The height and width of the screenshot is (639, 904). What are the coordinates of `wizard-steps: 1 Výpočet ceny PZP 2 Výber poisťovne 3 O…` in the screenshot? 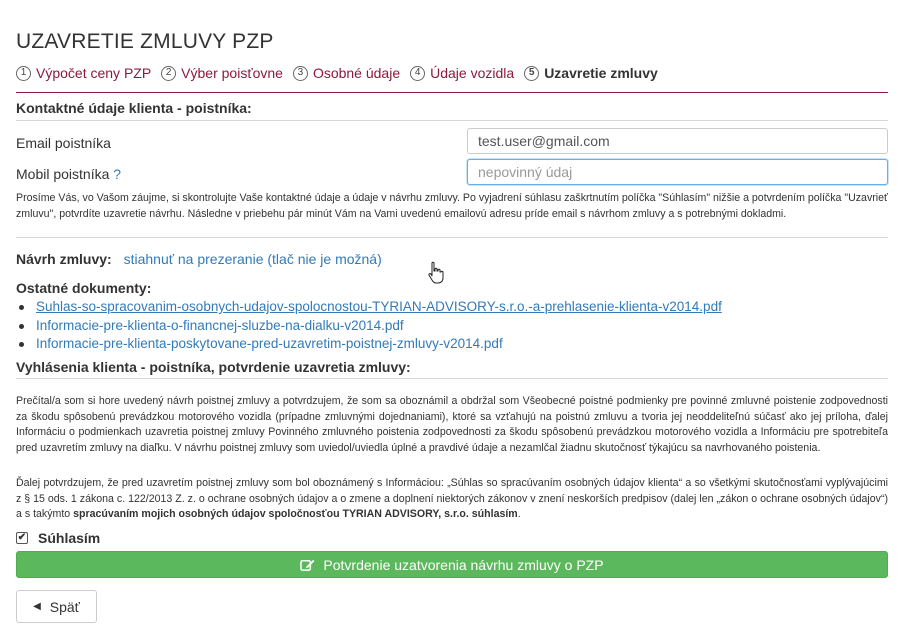 It's located at (452, 79).